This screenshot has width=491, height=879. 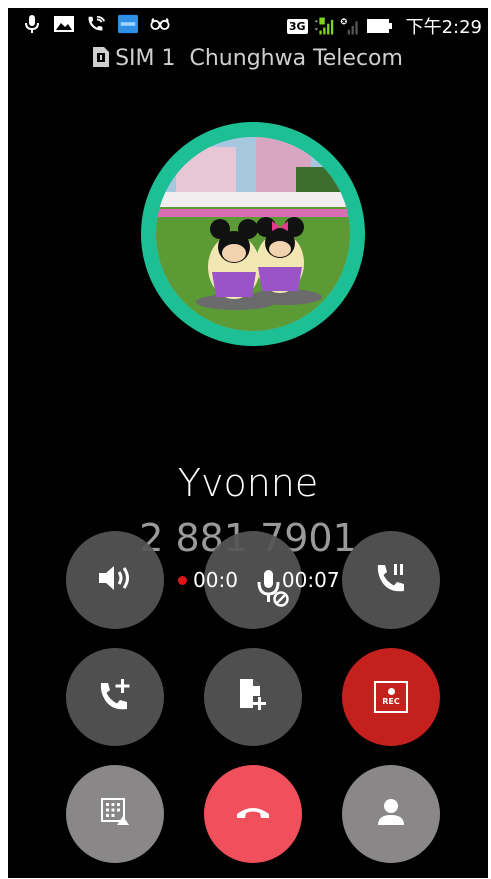 I want to click on network-type-badge: 3G, so click(x=297, y=26).